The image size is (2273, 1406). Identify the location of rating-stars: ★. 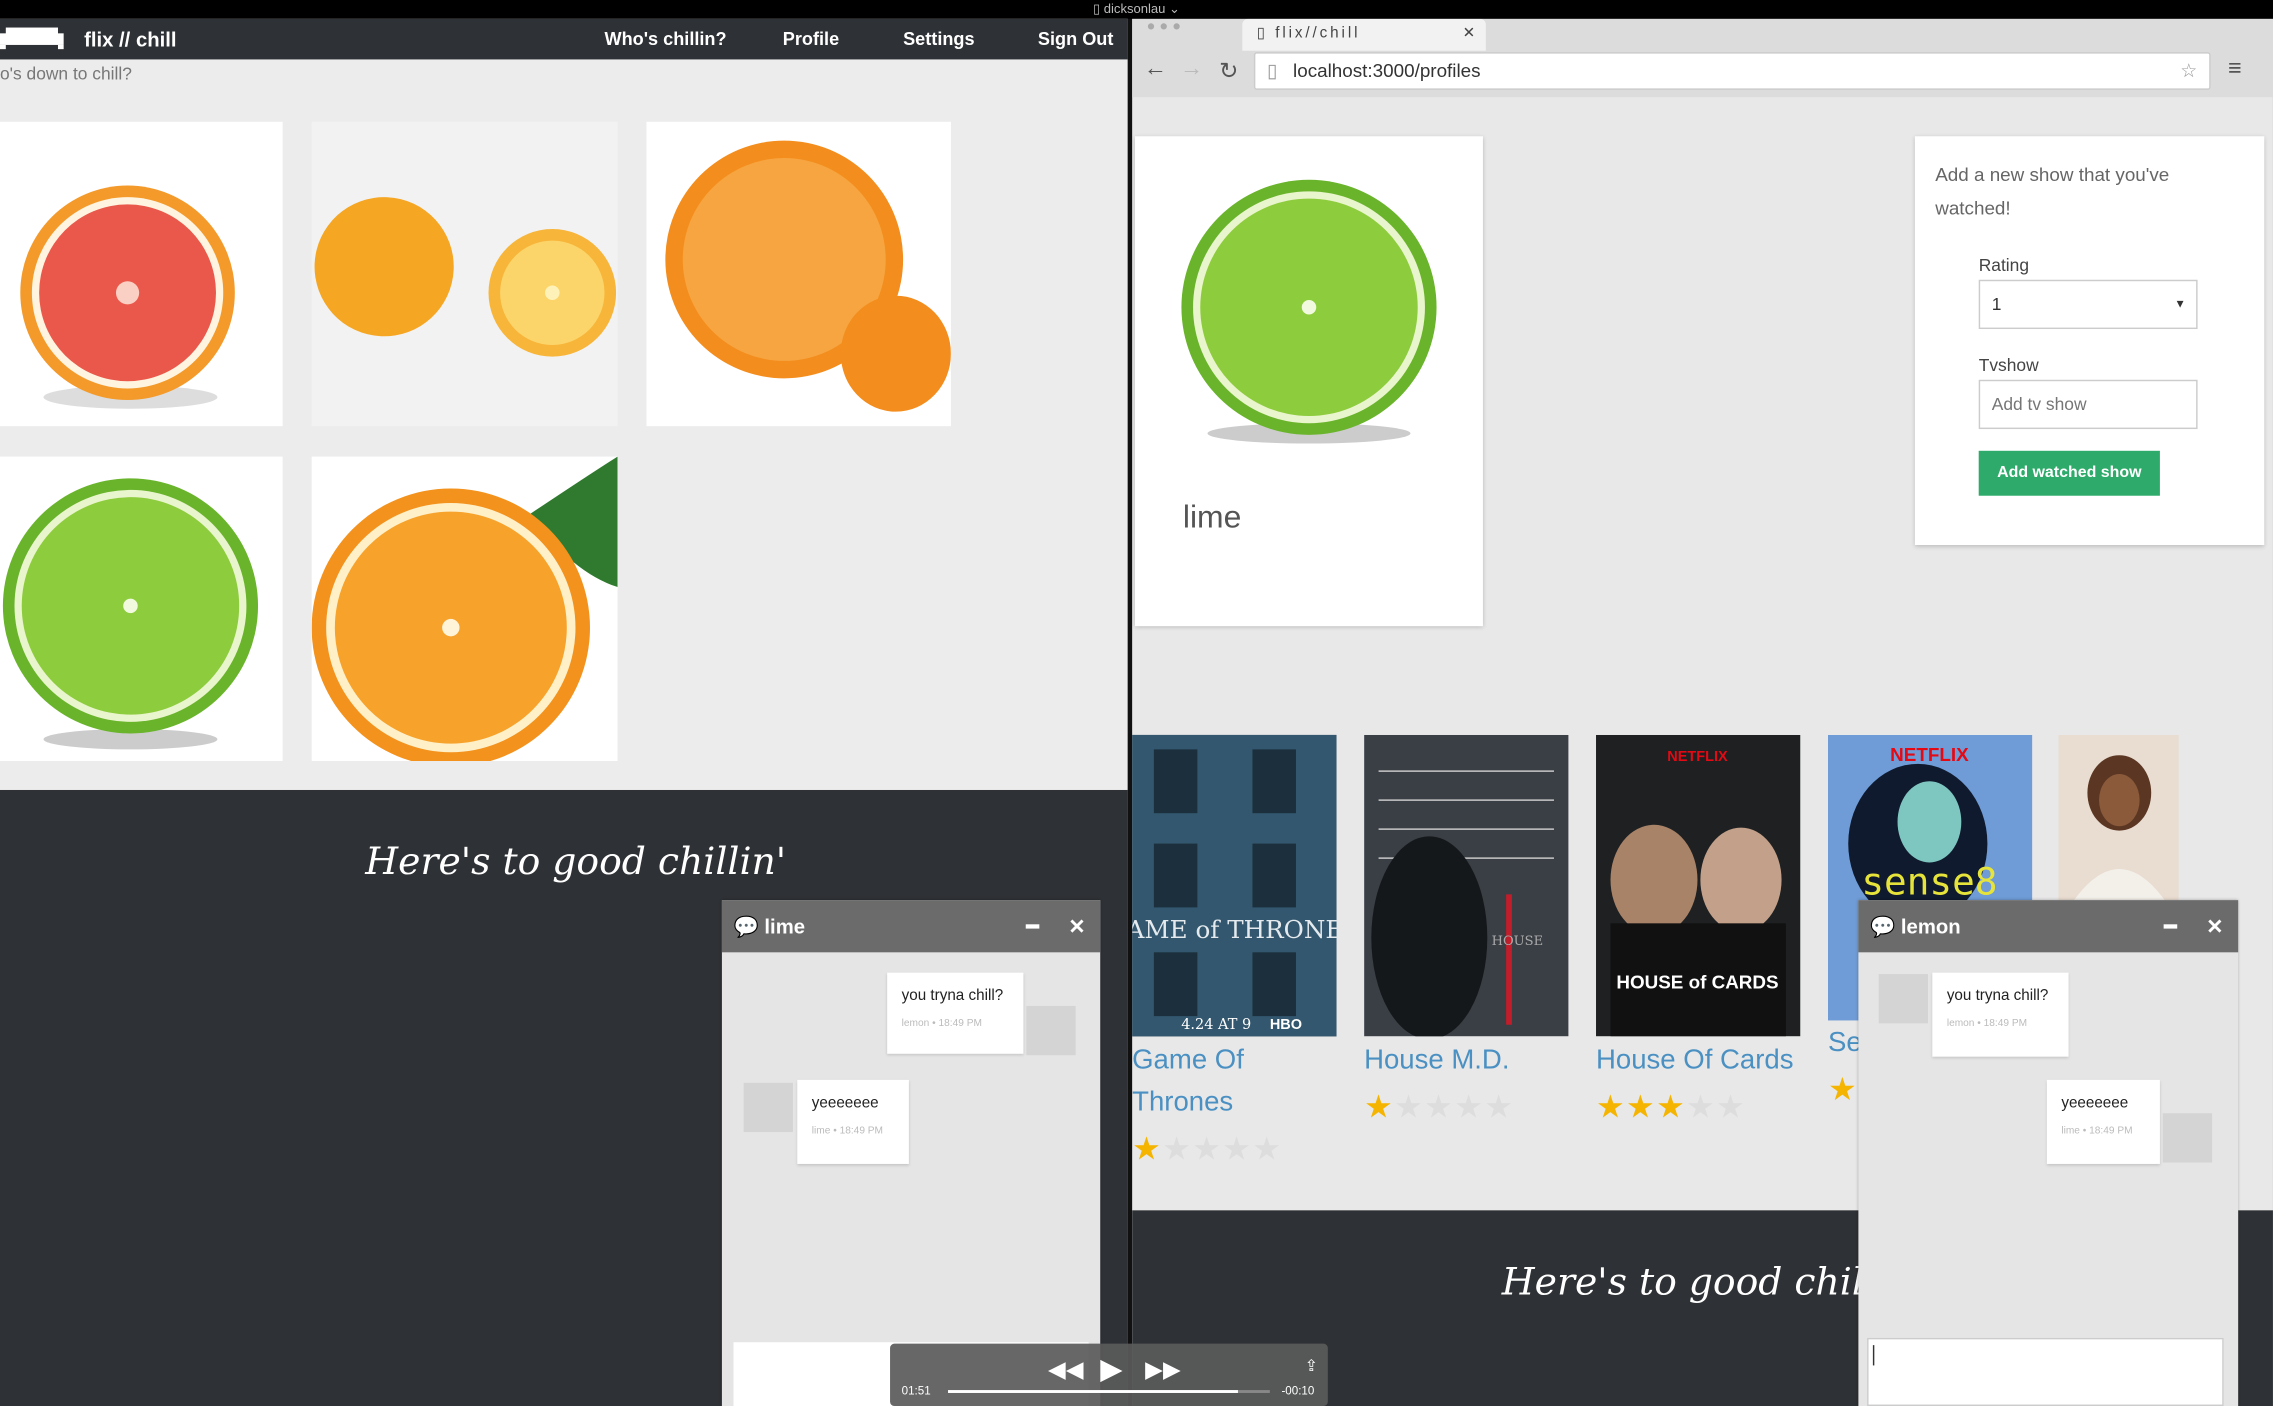
(1843, 1089).